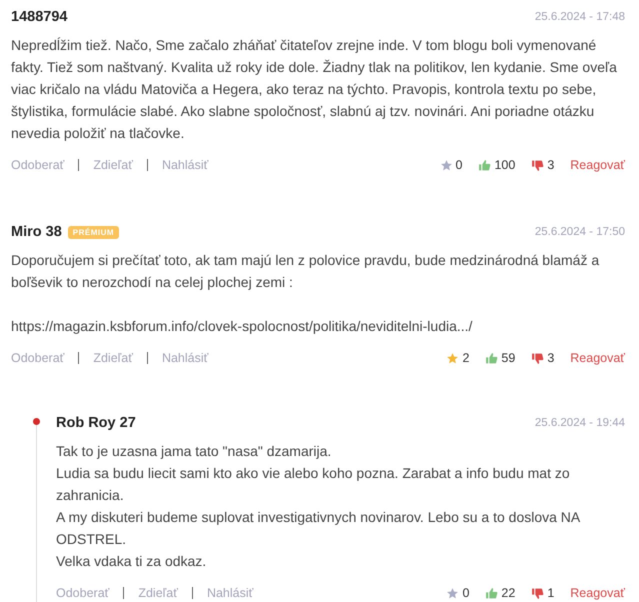 This screenshot has height=602, width=639. I want to click on comment-text: Ludia sa budu liecit sami kto ako vie alebo koho pozna. Zarabat a info budu mat zo zahranicia., so click(313, 484).